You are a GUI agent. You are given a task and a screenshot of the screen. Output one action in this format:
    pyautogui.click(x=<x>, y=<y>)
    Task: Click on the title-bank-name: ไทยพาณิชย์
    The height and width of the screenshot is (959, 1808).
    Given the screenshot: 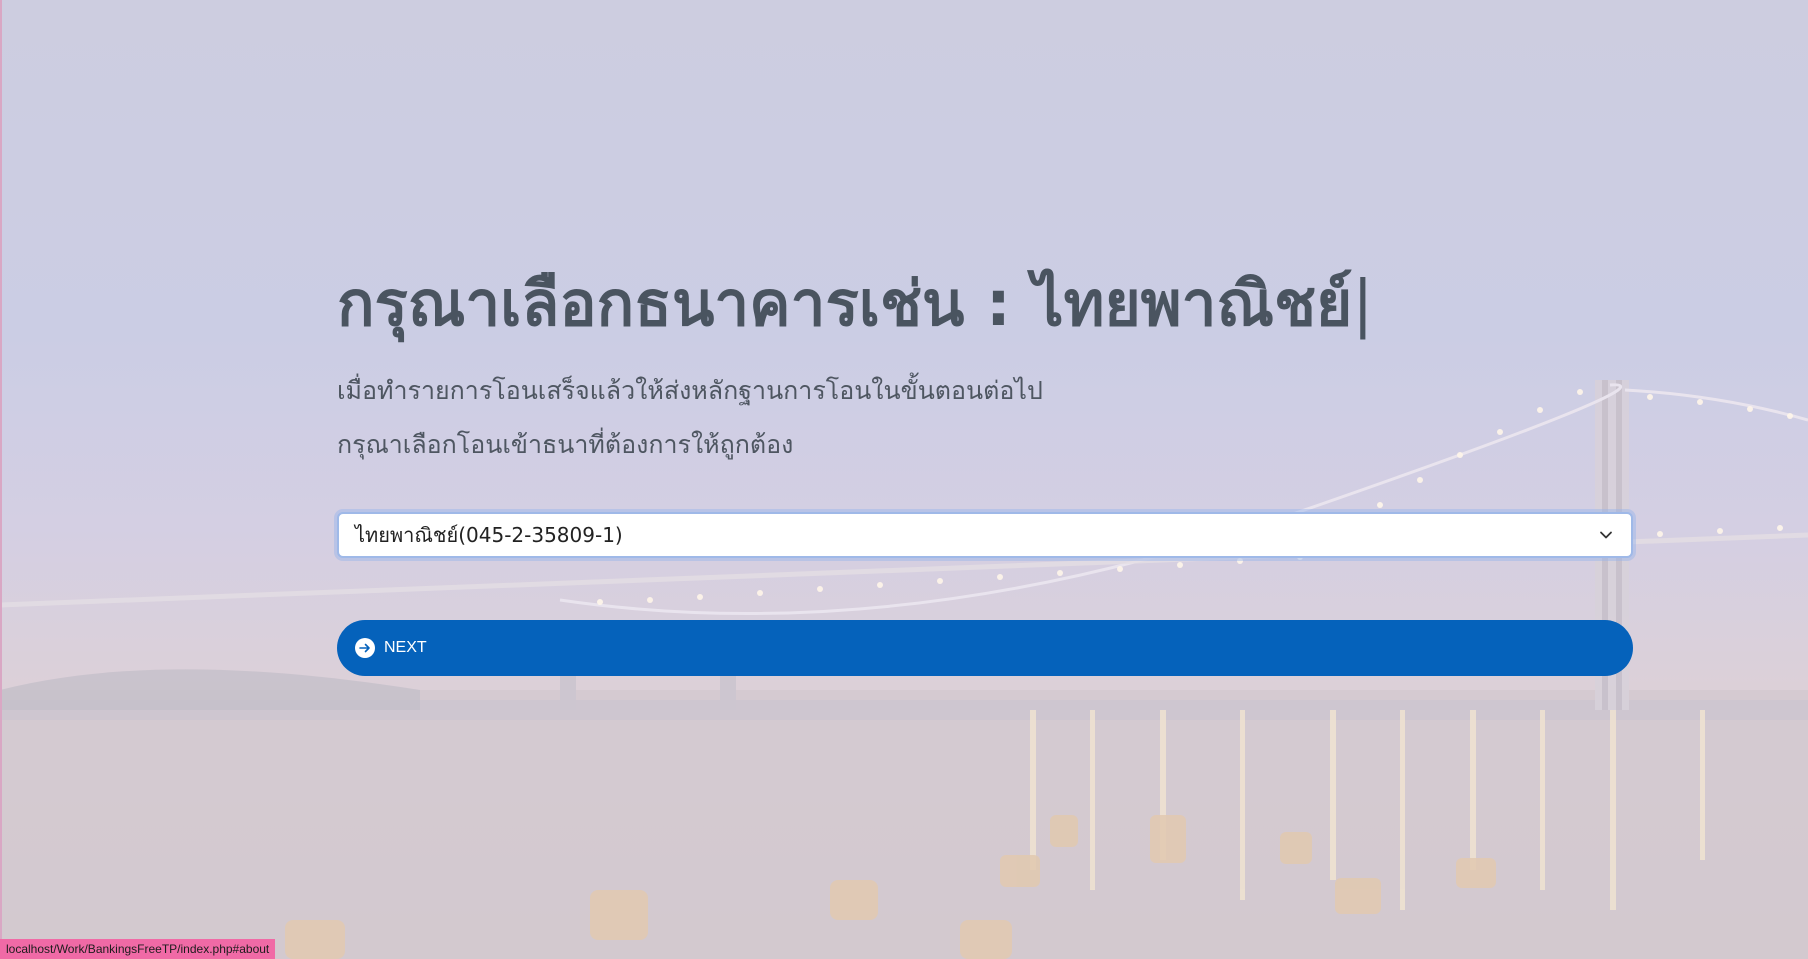 What is the action you would take?
    pyautogui.click(x=1192, y=303)
    